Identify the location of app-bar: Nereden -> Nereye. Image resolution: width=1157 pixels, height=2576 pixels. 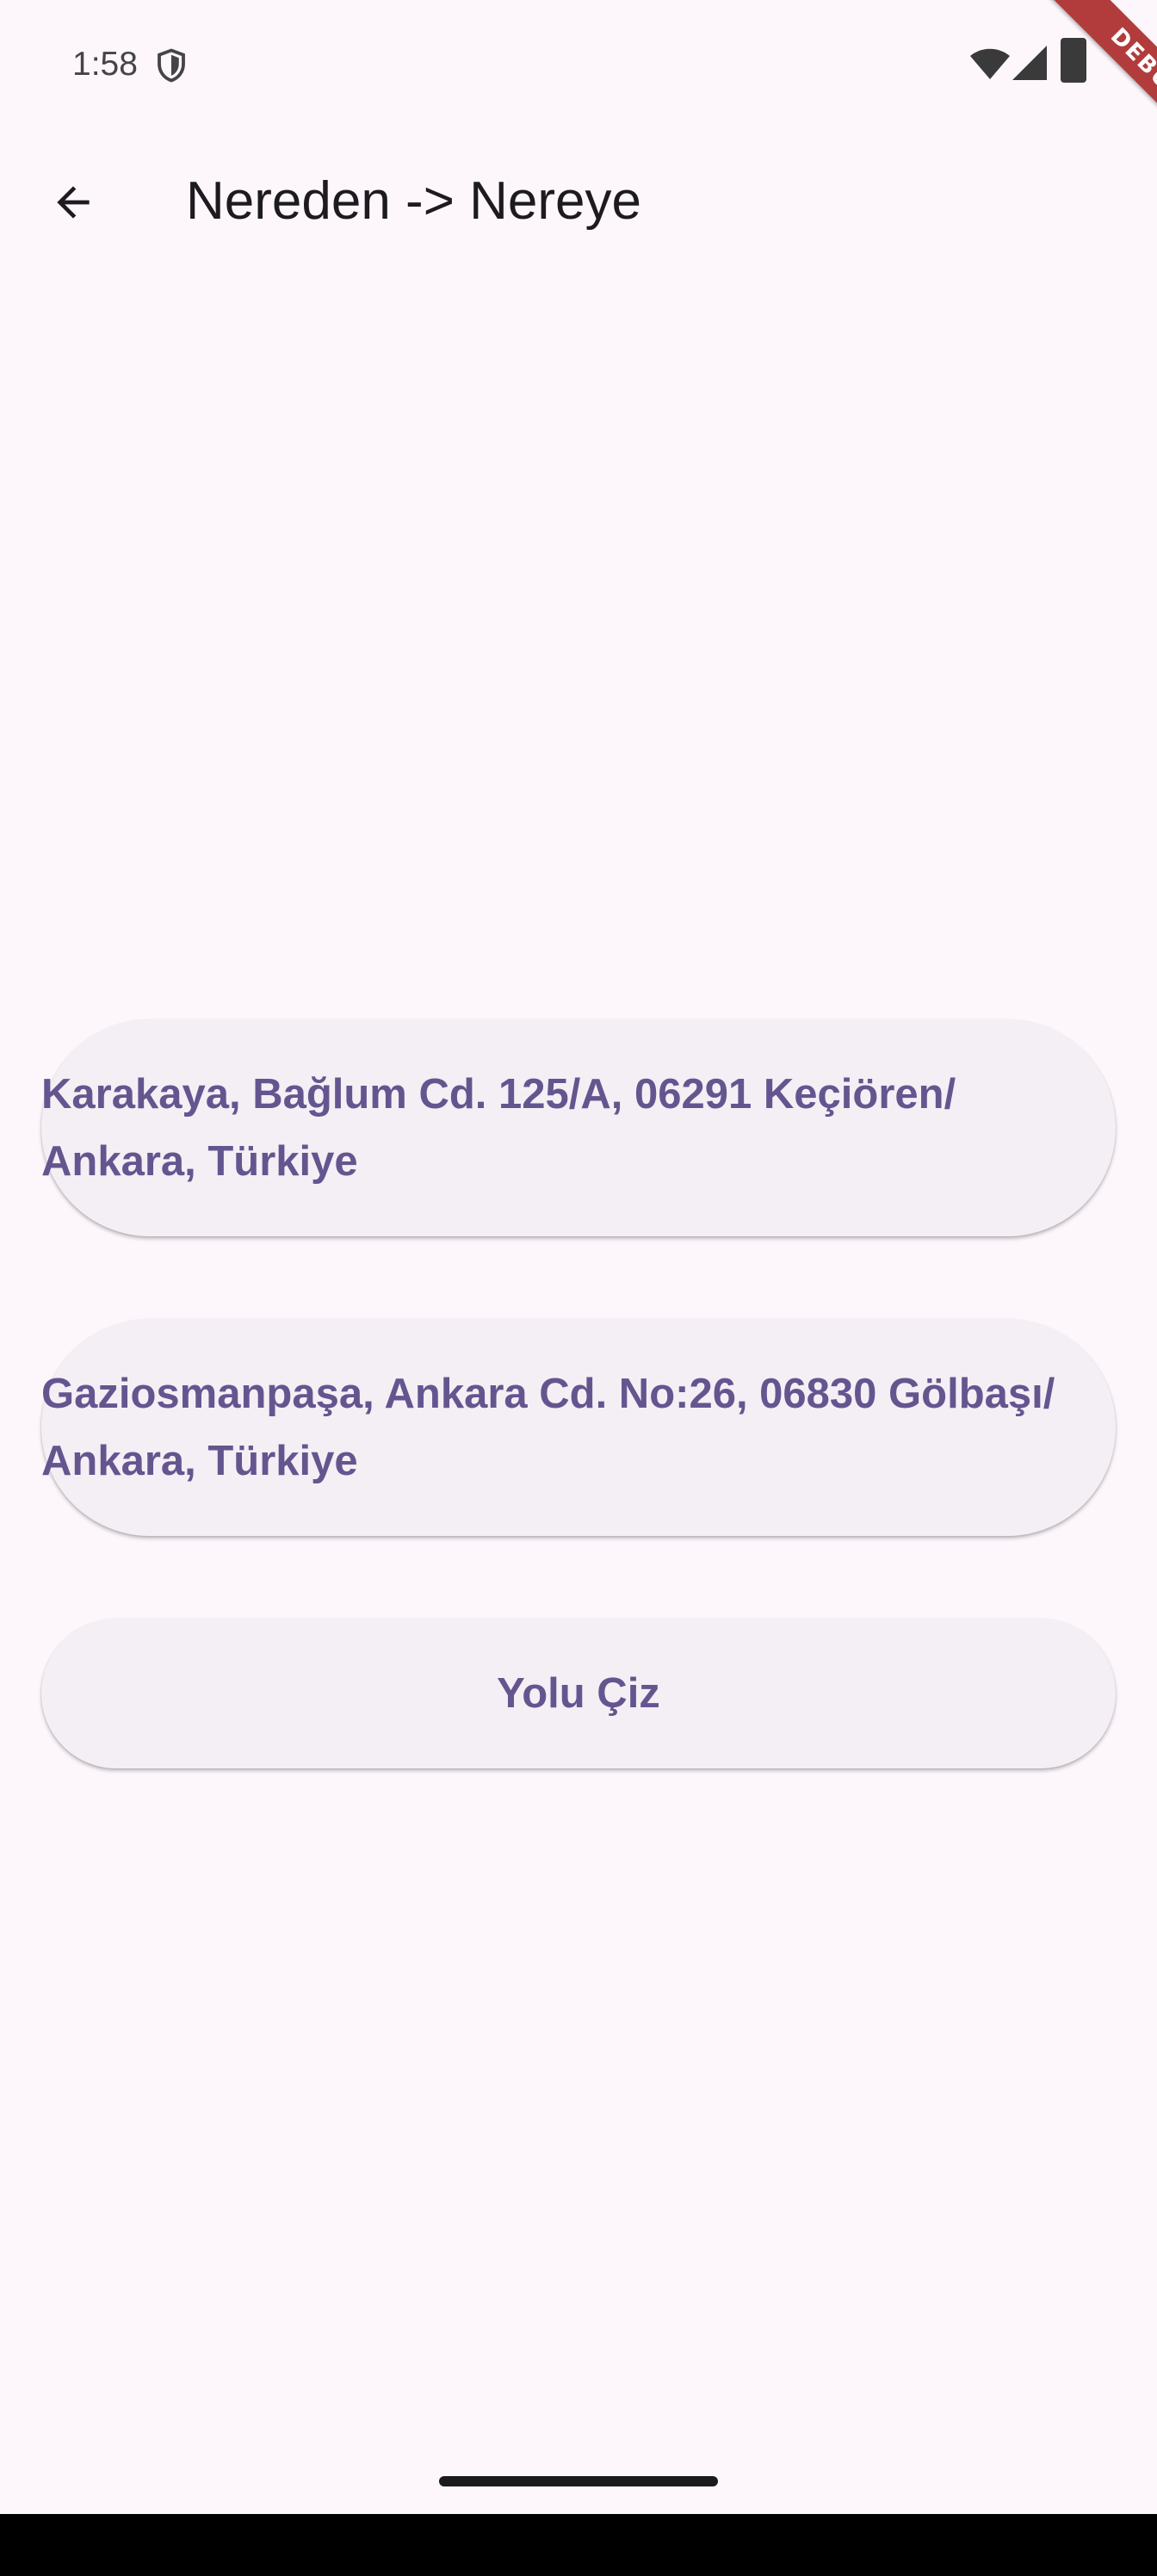
(579, 202).